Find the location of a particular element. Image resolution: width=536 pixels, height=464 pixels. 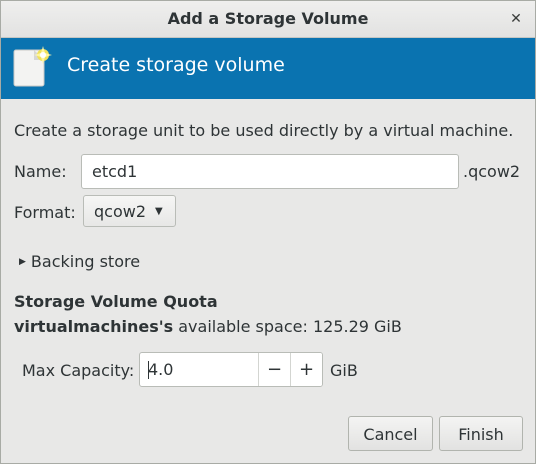

decrement-button: − is located at coordinates (274, 369).